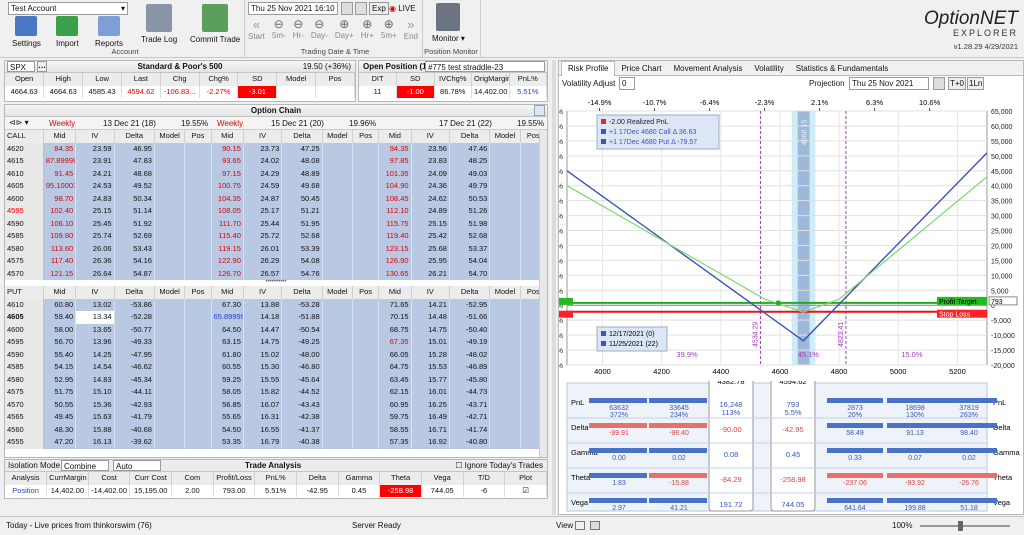  Describe the element at coordinates (395, 379) in the screenshot. I see `mid-price: 63.45` at that location.